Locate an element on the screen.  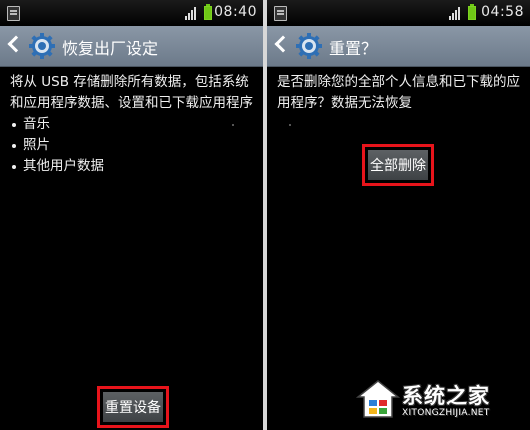
status-time: 04:58 is located at coordinates (502, 12).